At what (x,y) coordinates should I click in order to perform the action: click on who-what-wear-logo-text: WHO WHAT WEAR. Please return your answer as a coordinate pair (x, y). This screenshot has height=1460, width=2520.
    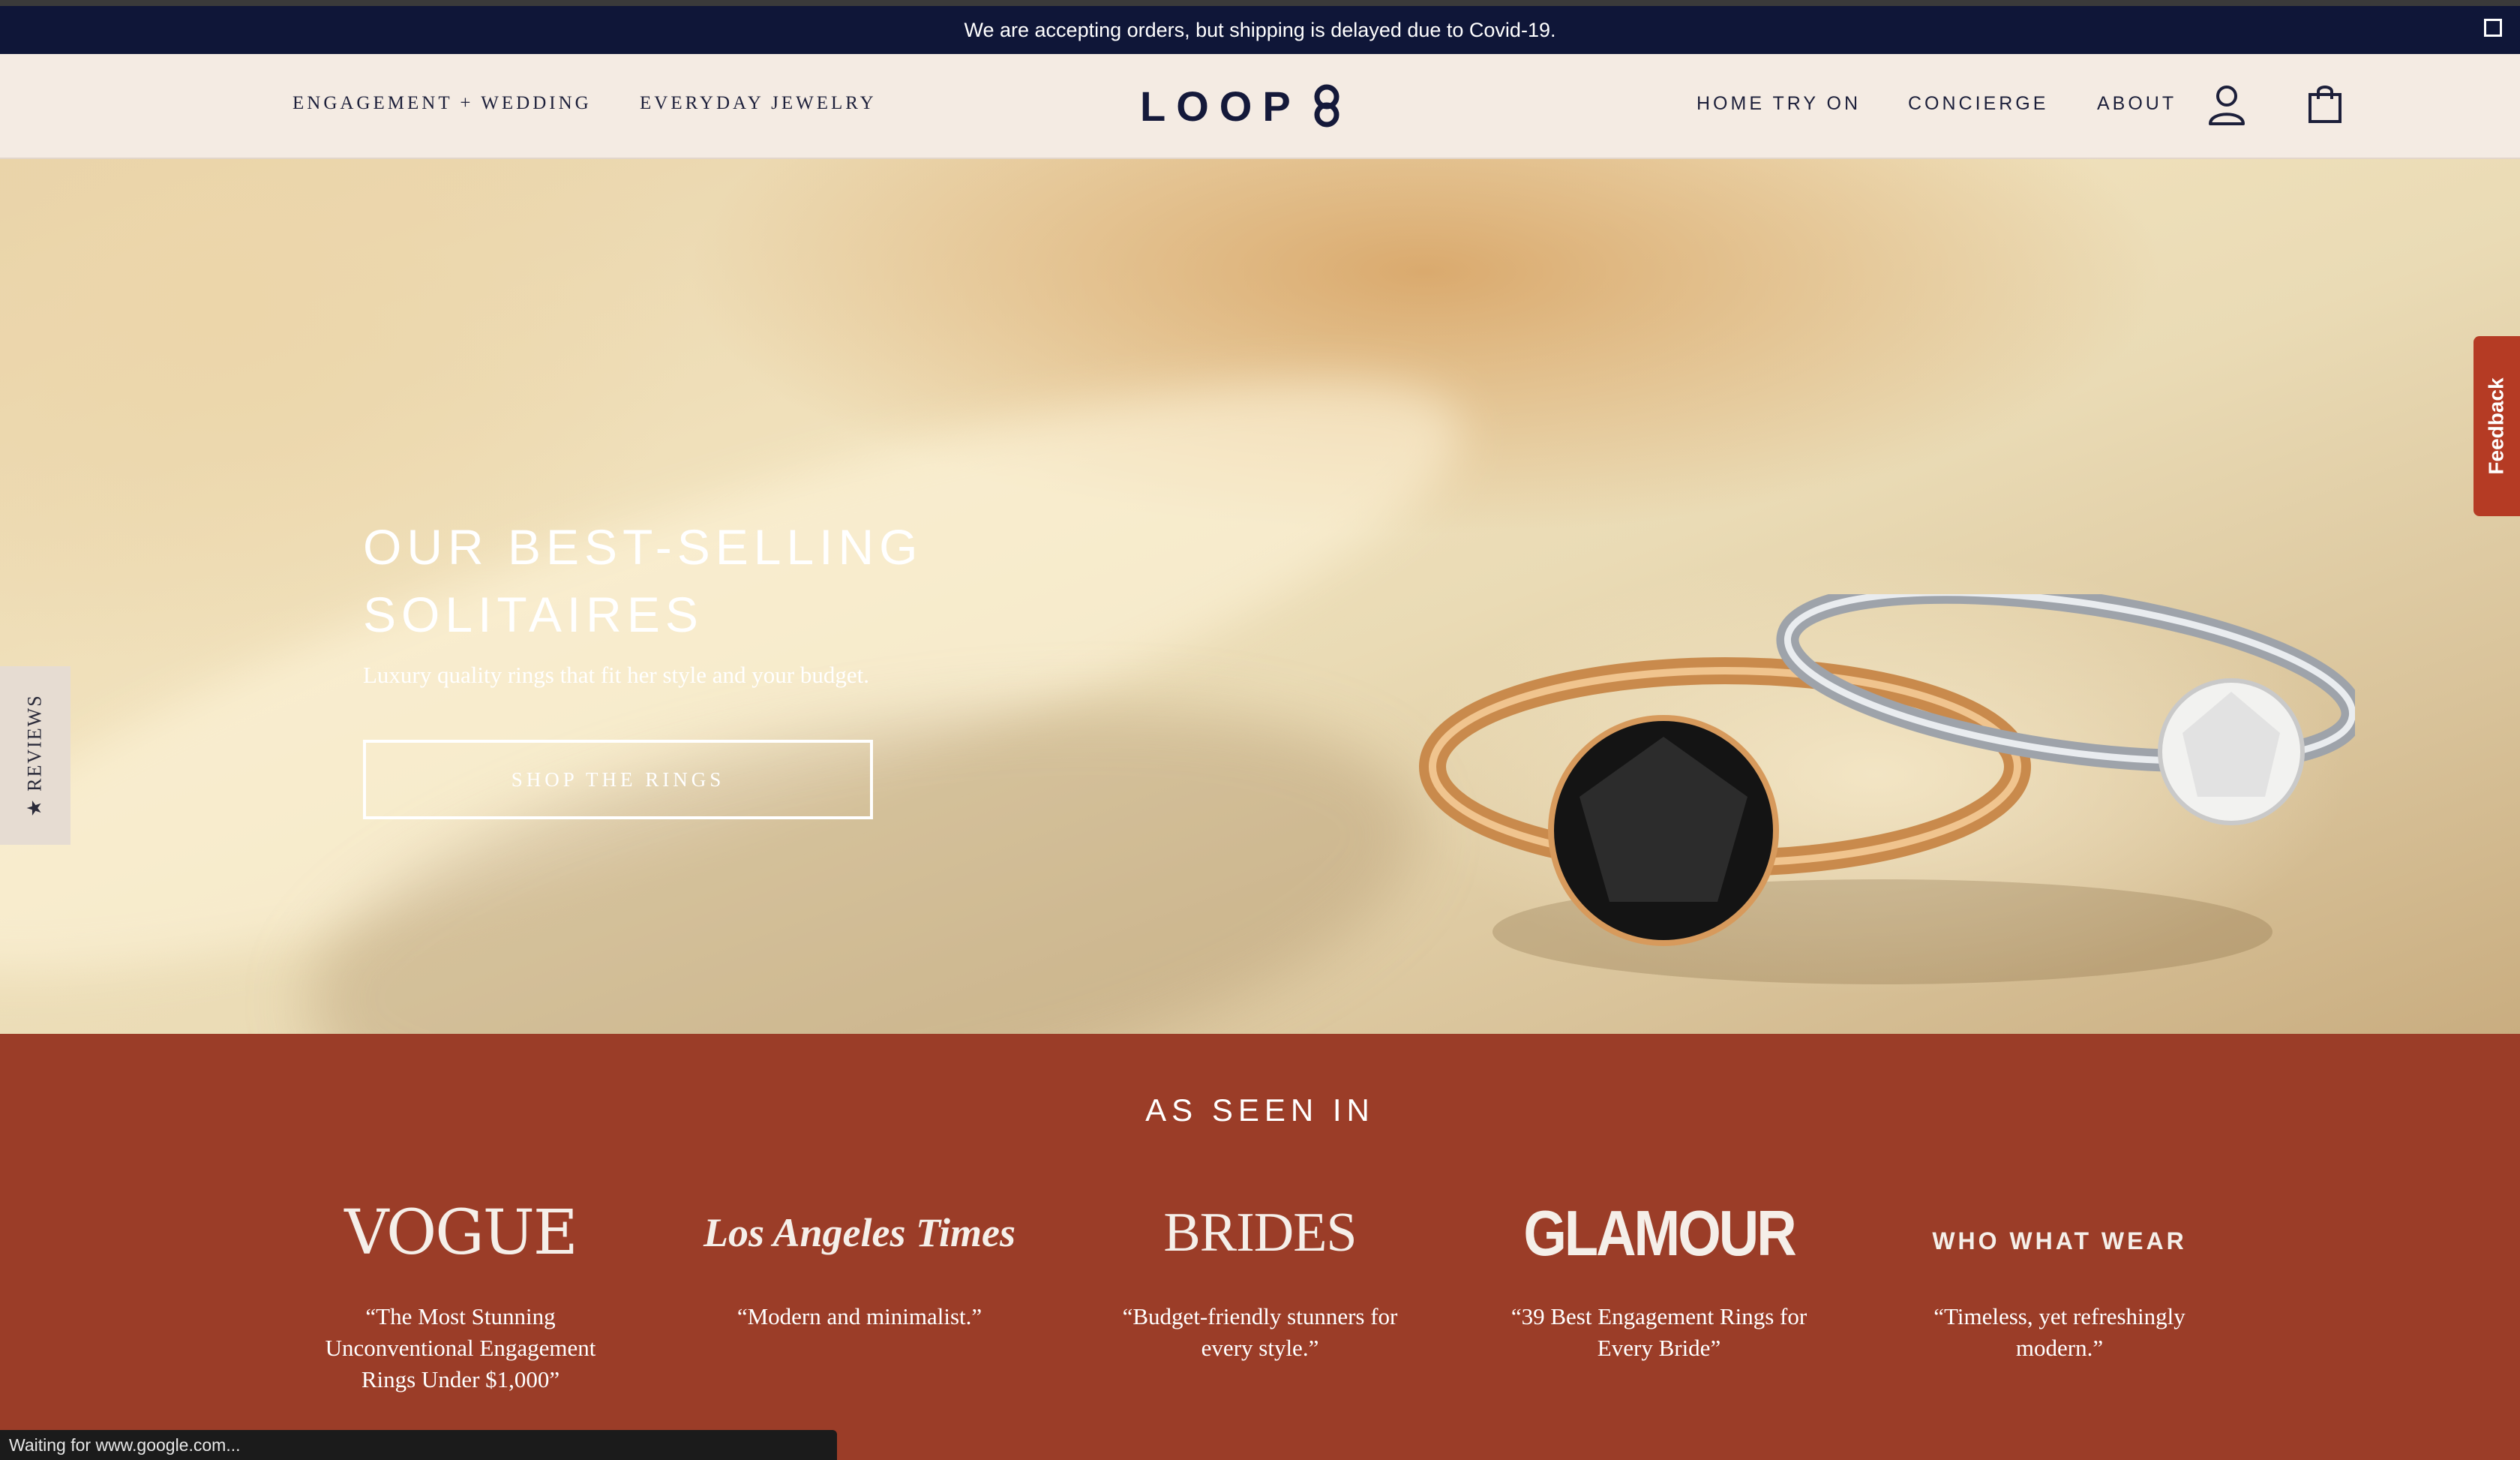
    Looking at the image, I should click on (2059, 1240).